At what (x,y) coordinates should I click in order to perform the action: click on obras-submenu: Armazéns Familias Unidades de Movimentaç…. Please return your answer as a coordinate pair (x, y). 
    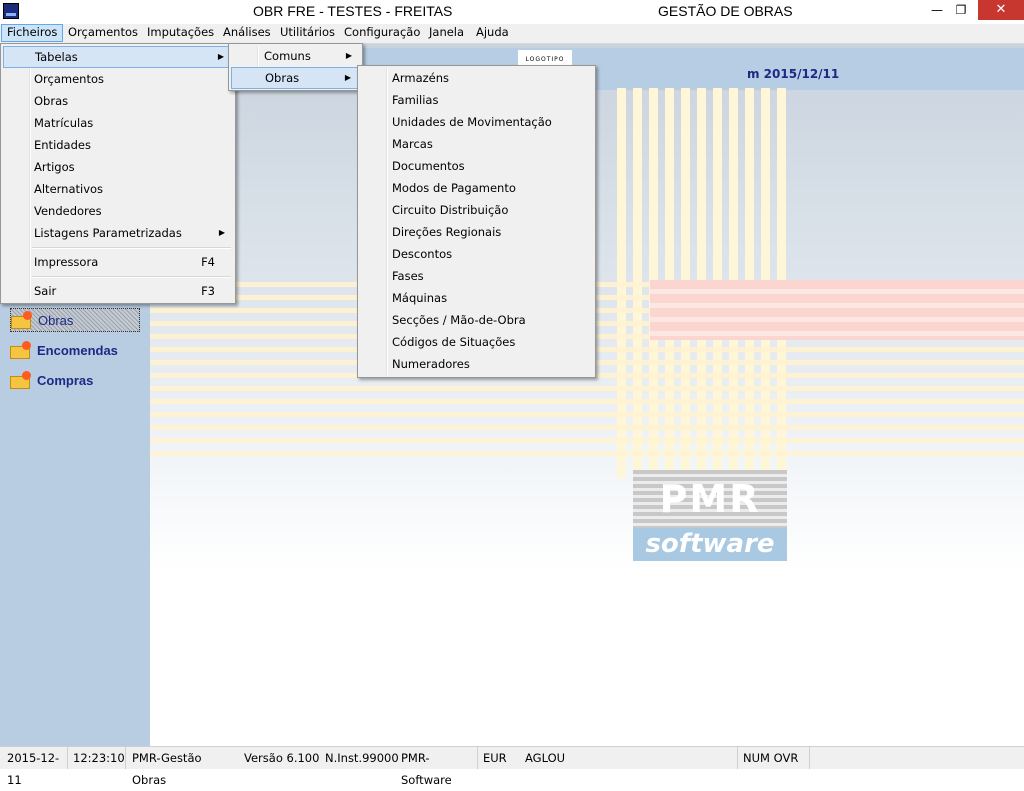
    Looking at the image, I should click on (476, 221).